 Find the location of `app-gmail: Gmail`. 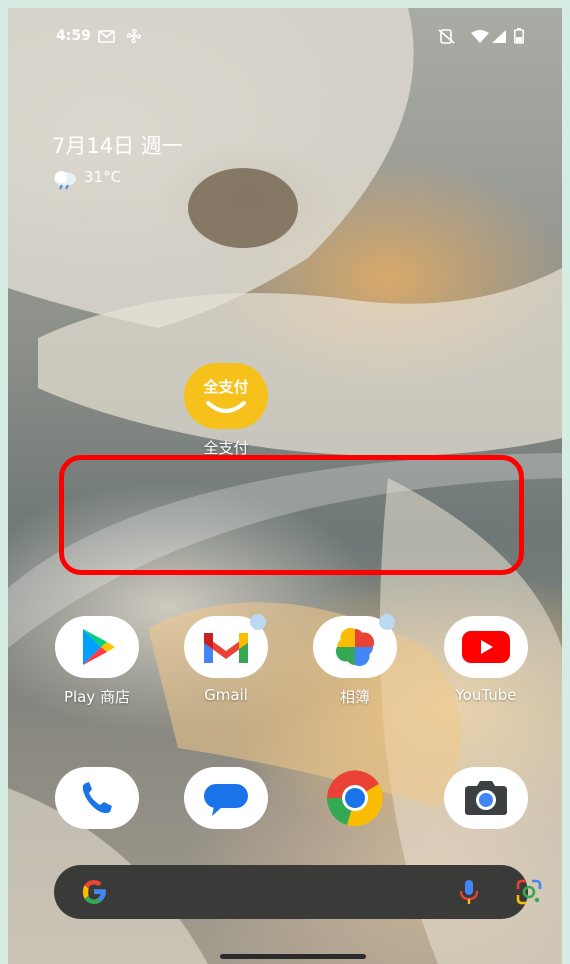

app-gmail: Gmail is located at coordinates (226, 659).